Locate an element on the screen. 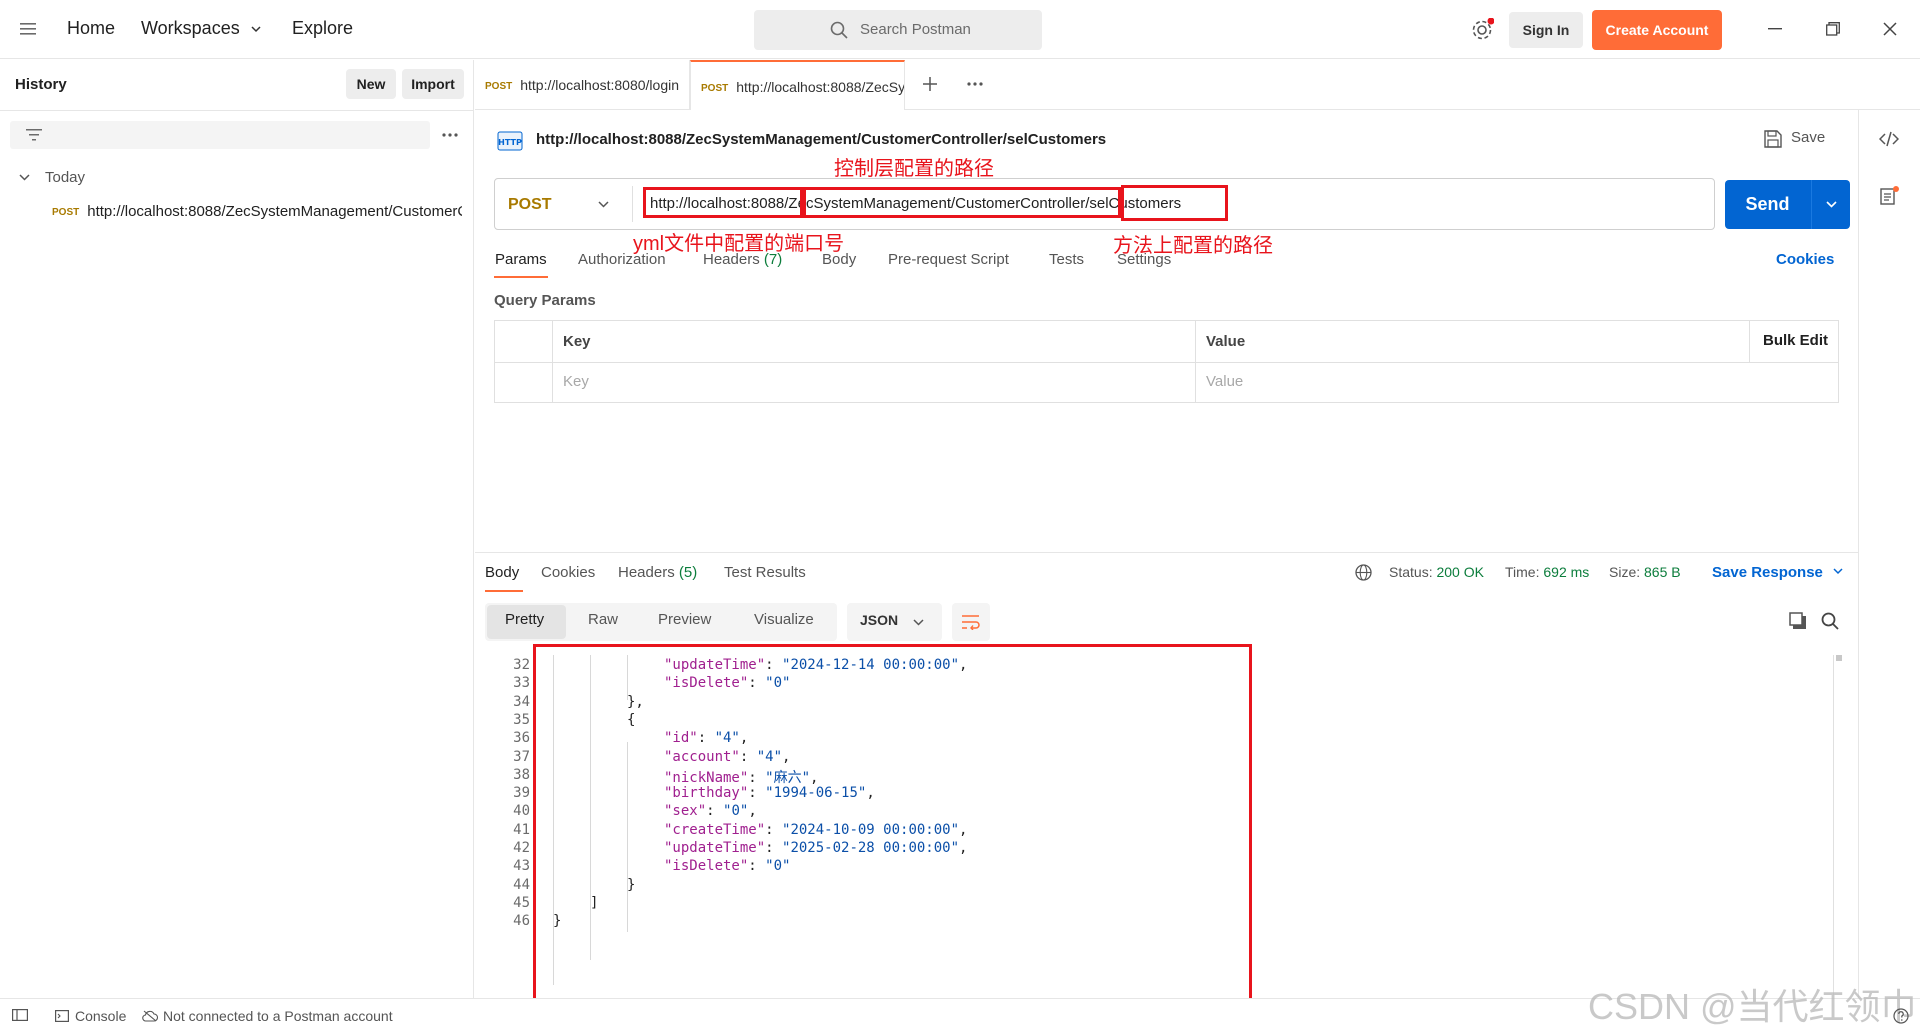 The image size is (1920, 1032). console-button: Console is located at coordinates (100, 1016).